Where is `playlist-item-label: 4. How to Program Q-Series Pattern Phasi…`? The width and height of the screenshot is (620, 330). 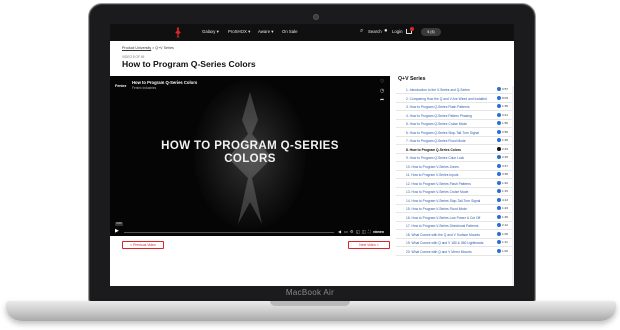
playlist-item-label: 4. How to Program Q-Series Pattern Phasi… is located at coordinates (439, 115).